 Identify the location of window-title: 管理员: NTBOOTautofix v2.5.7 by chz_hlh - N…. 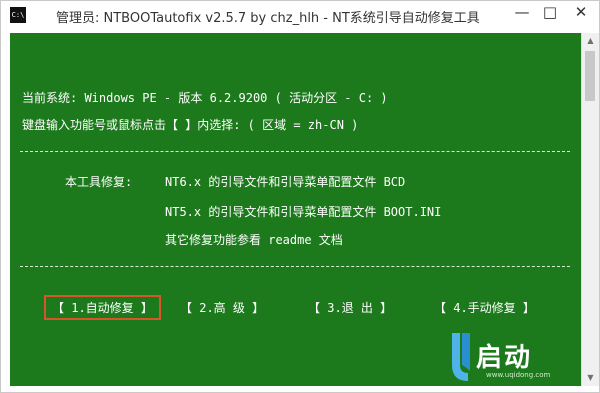
(268, 18).